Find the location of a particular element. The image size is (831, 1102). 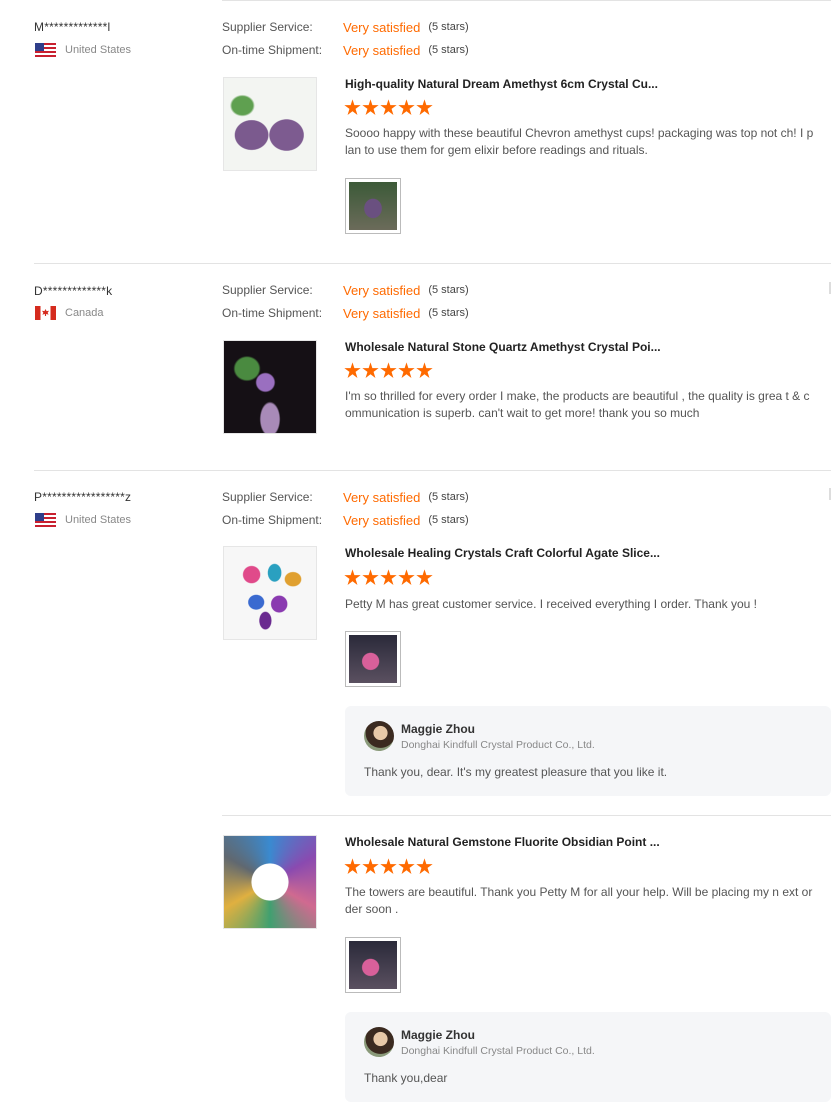

reply-text: Thank you,dear is located at coordinates (406, 1078).